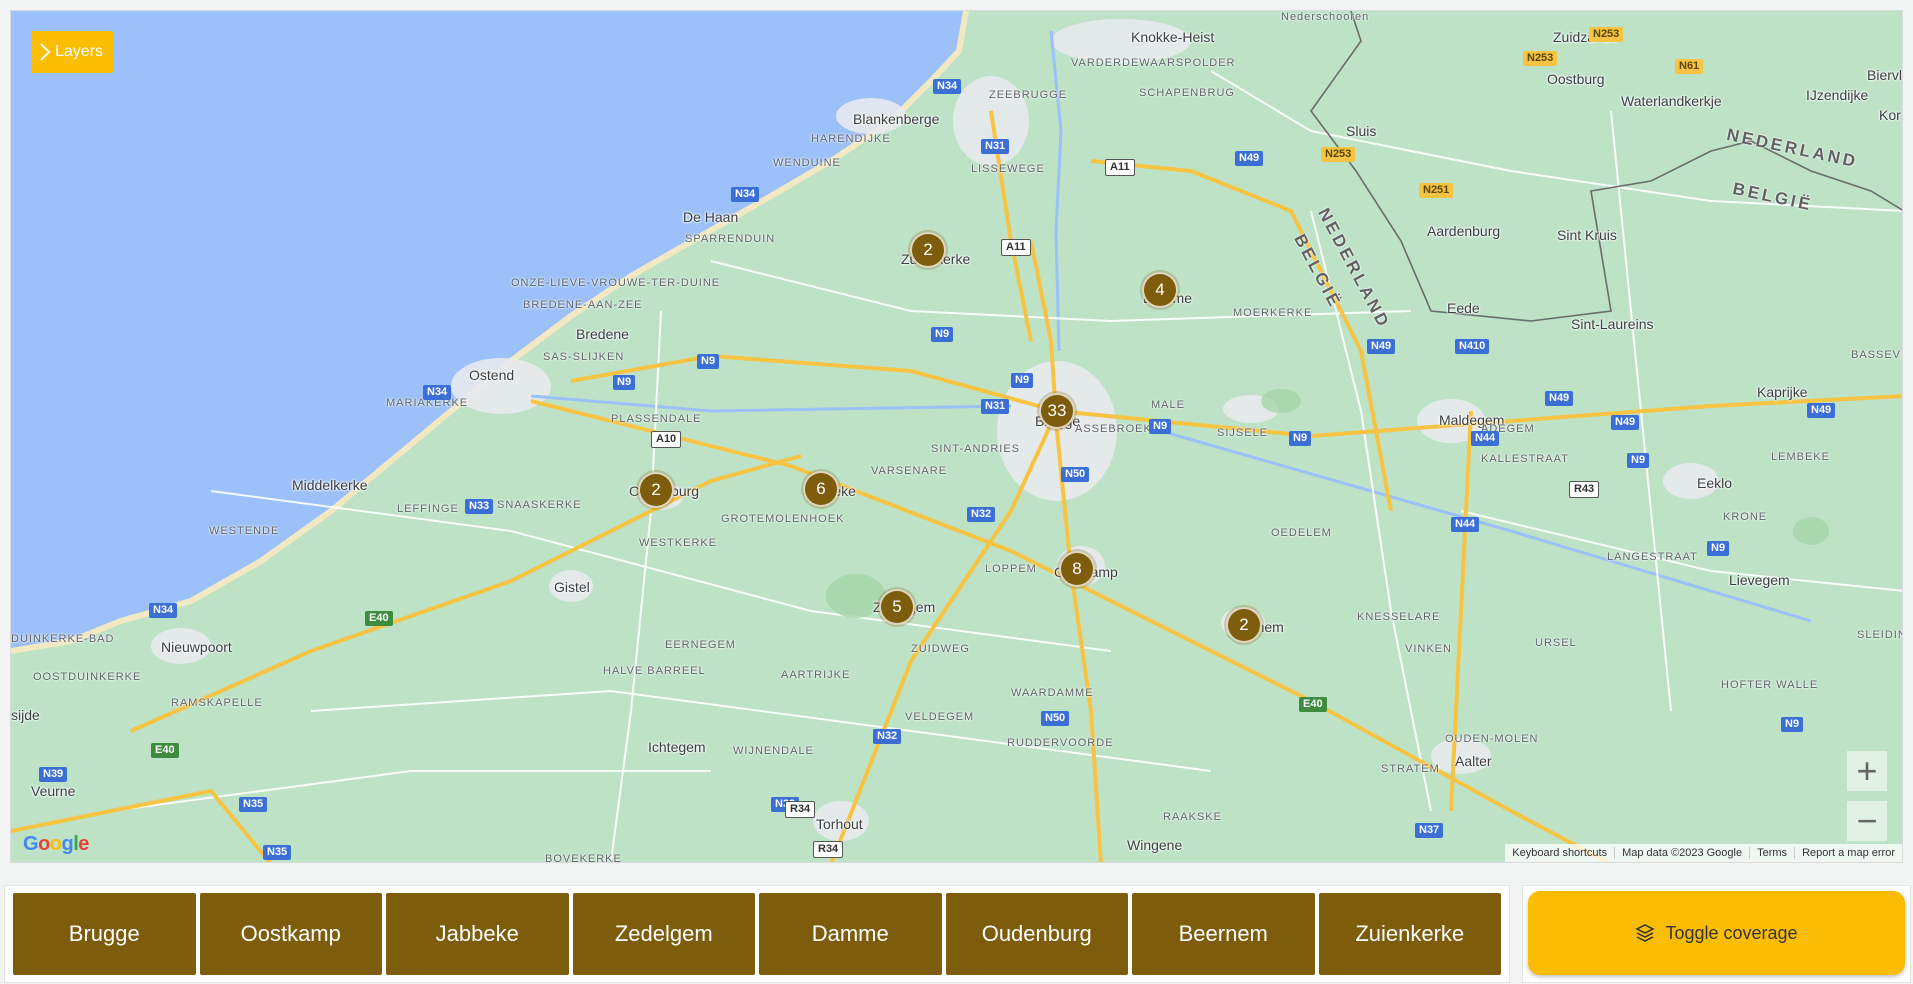  What do you see at coordinates (663, 934) in the screenshot?
I see `region-button-zedelgem: Zedelgem` at bounding box center [663, 934].